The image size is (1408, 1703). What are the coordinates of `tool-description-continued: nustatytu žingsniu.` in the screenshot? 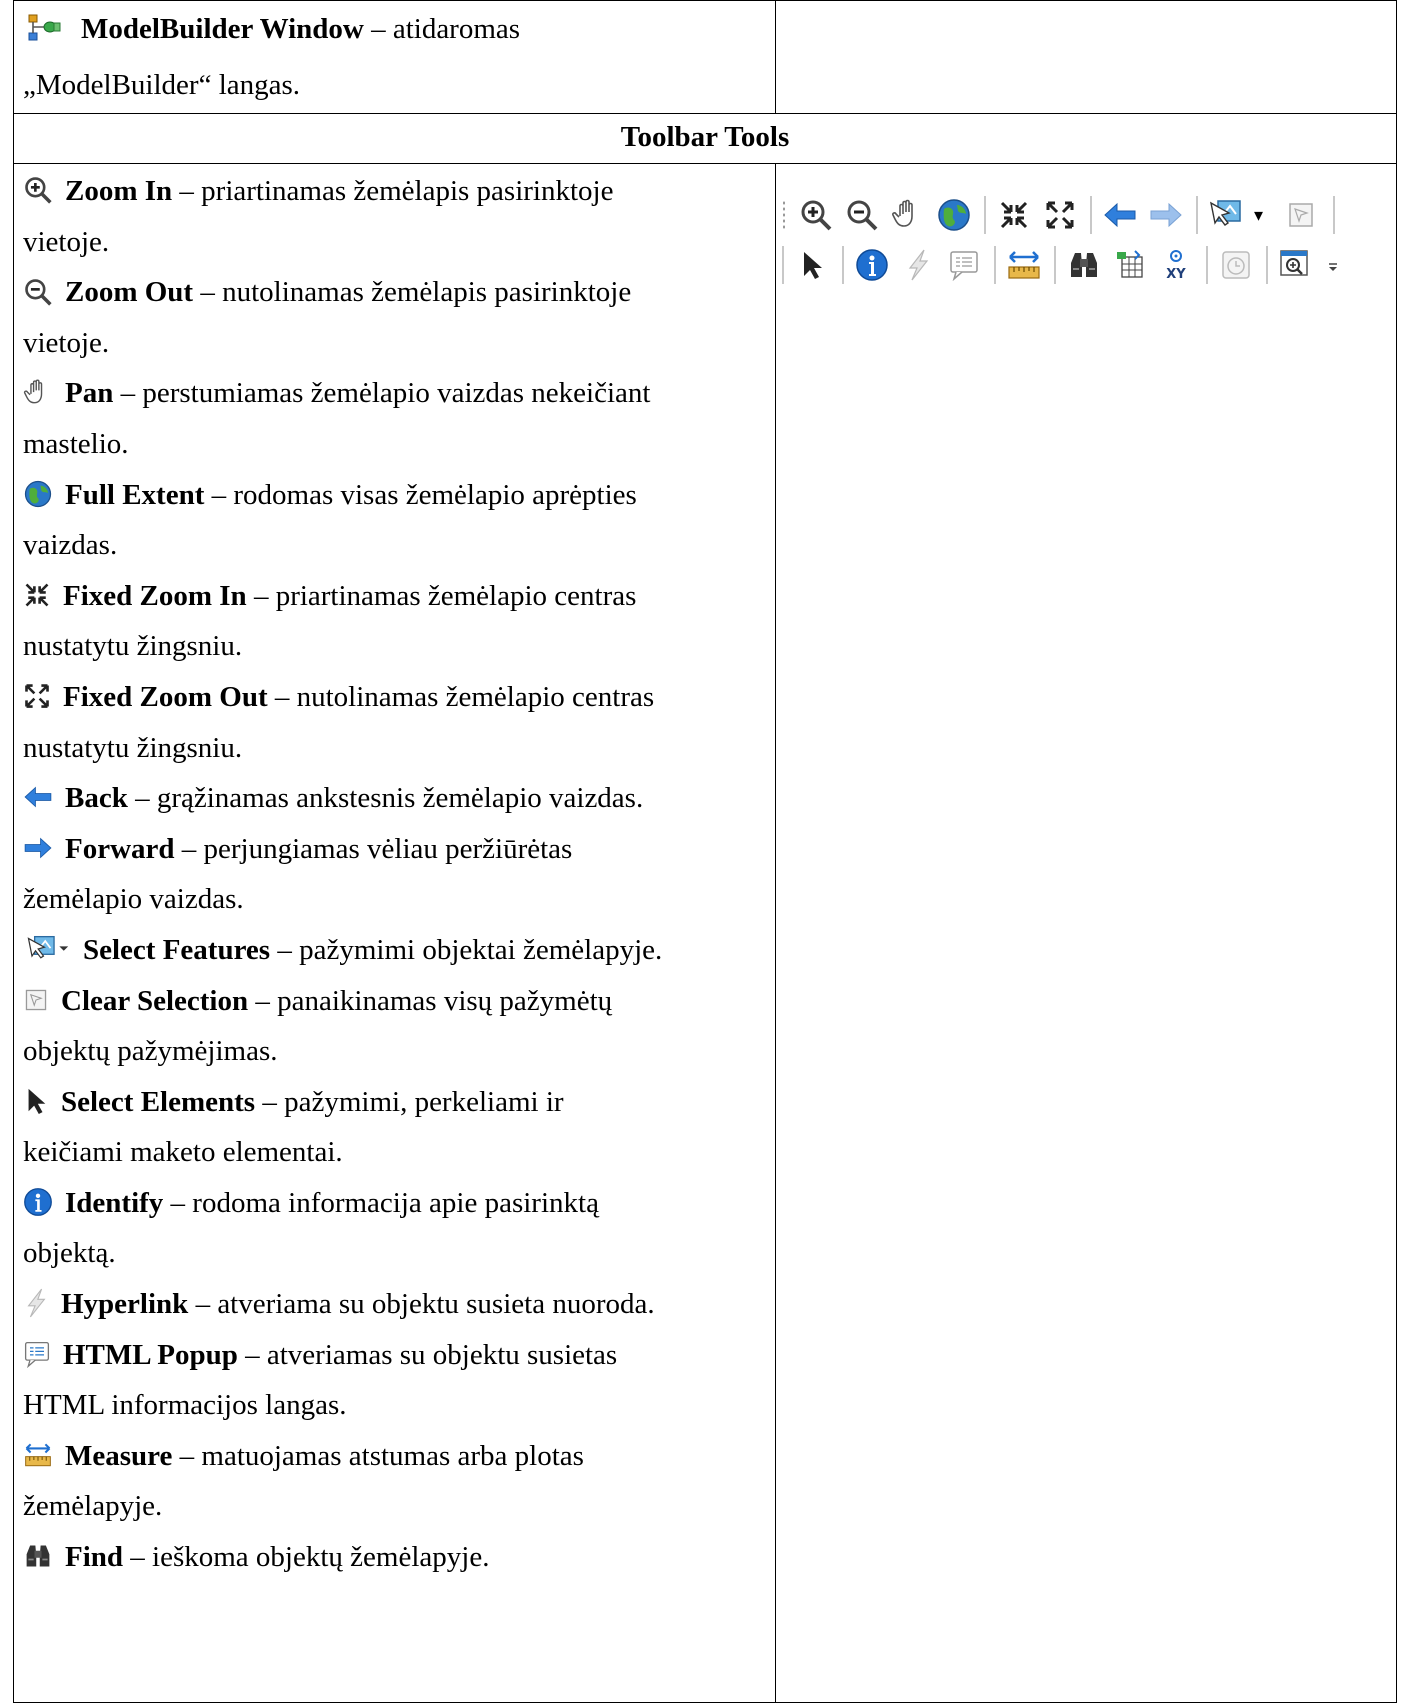 It's located at (133, 646).